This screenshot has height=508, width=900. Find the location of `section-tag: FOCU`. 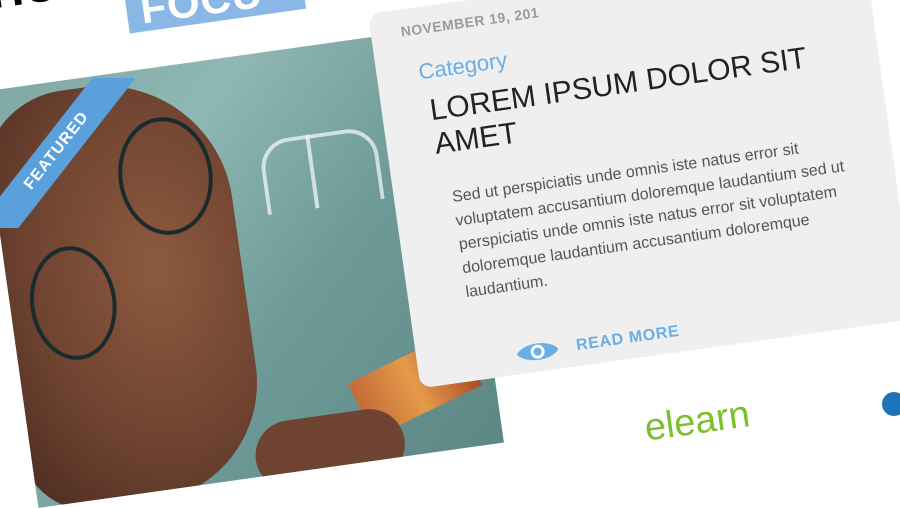

section-tag: FOCU is located at coordinates (214, 17).